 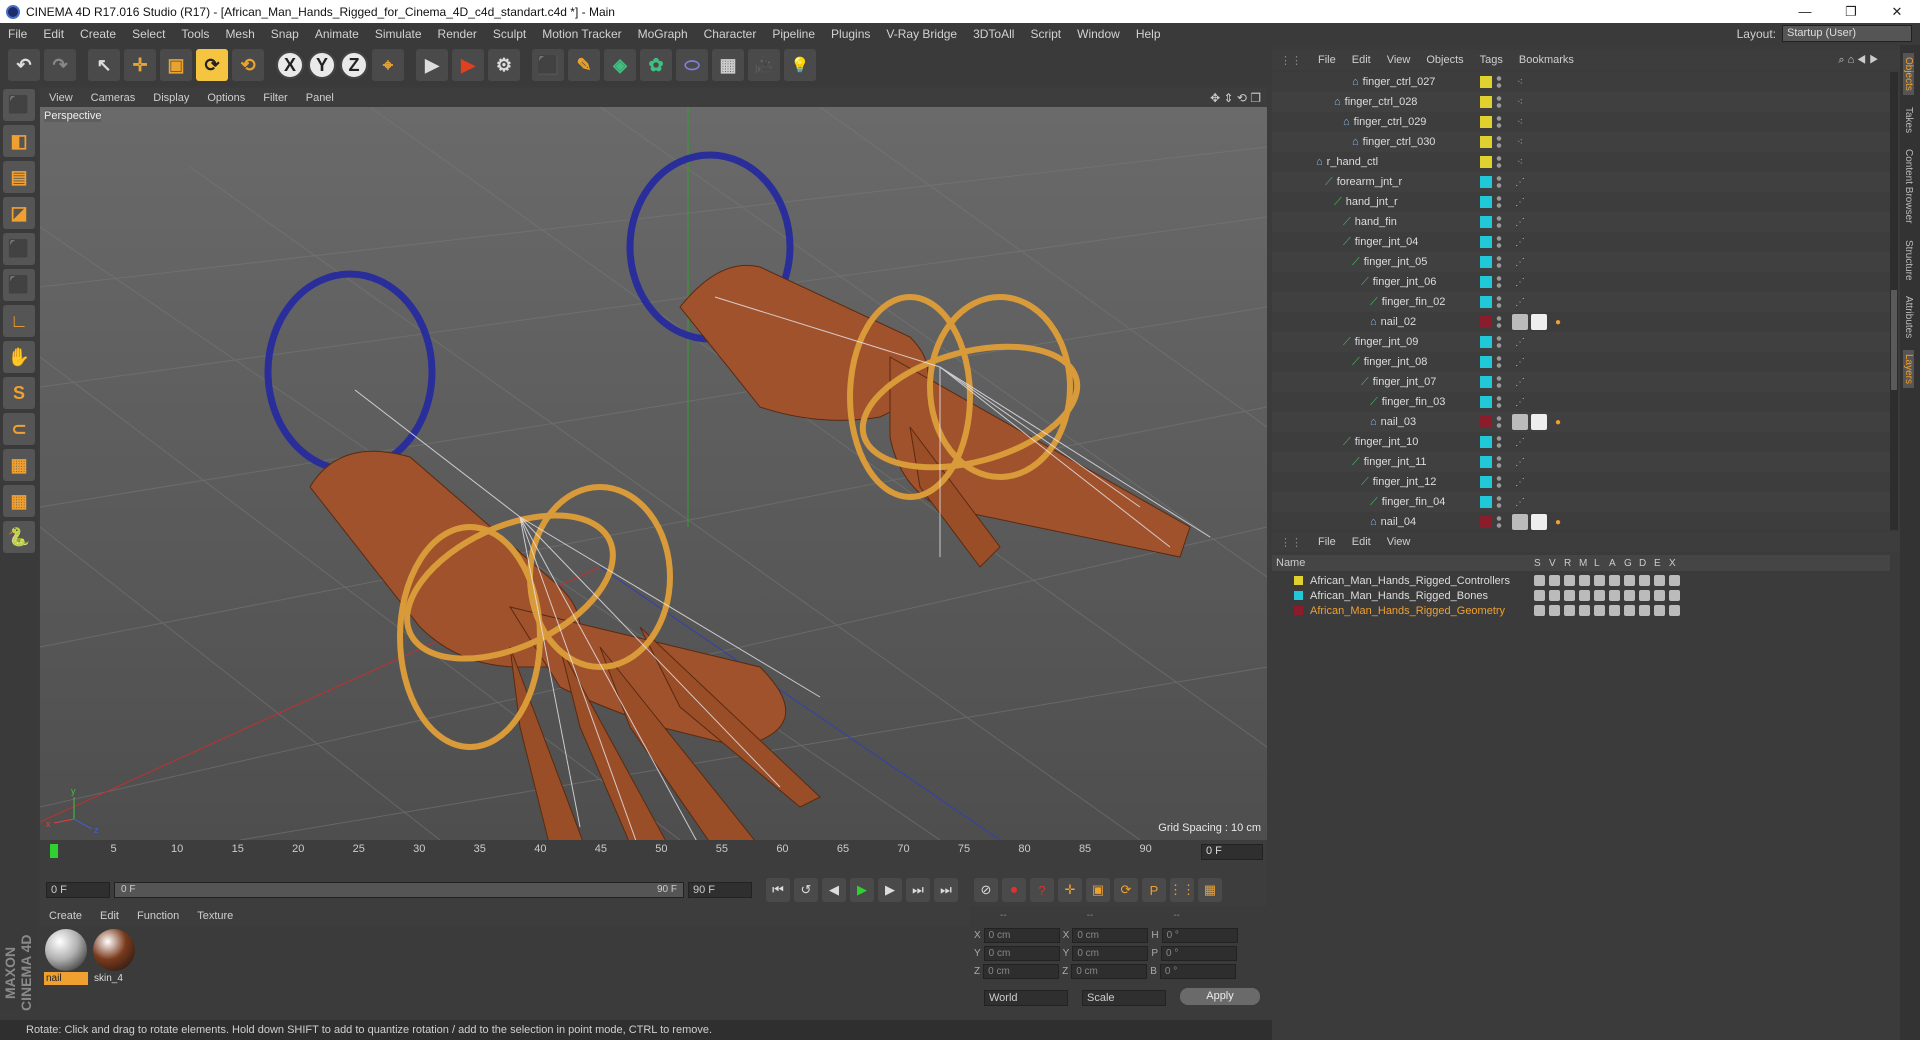 I want to click on x-axis-button: X, so click(x=290, y=65).